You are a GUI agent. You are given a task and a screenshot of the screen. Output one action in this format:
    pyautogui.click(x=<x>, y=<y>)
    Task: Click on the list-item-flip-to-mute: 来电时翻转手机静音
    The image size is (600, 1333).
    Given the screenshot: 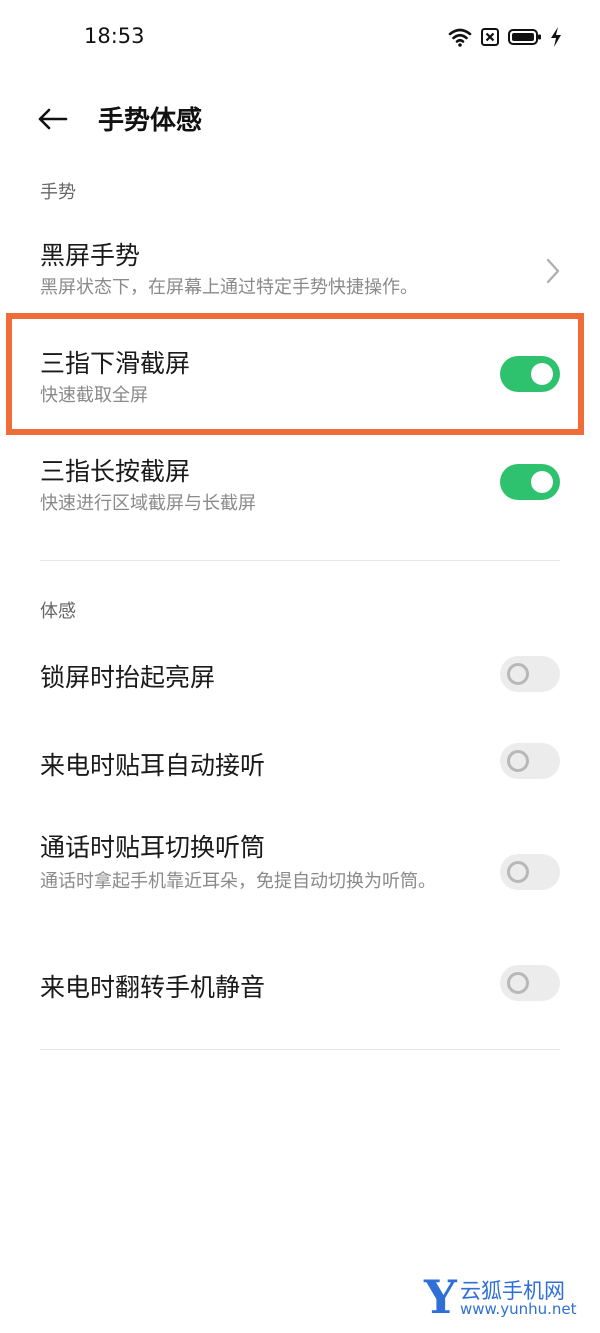 What is the action you would take?
    pyautogui.click(x=300, y=983)
    